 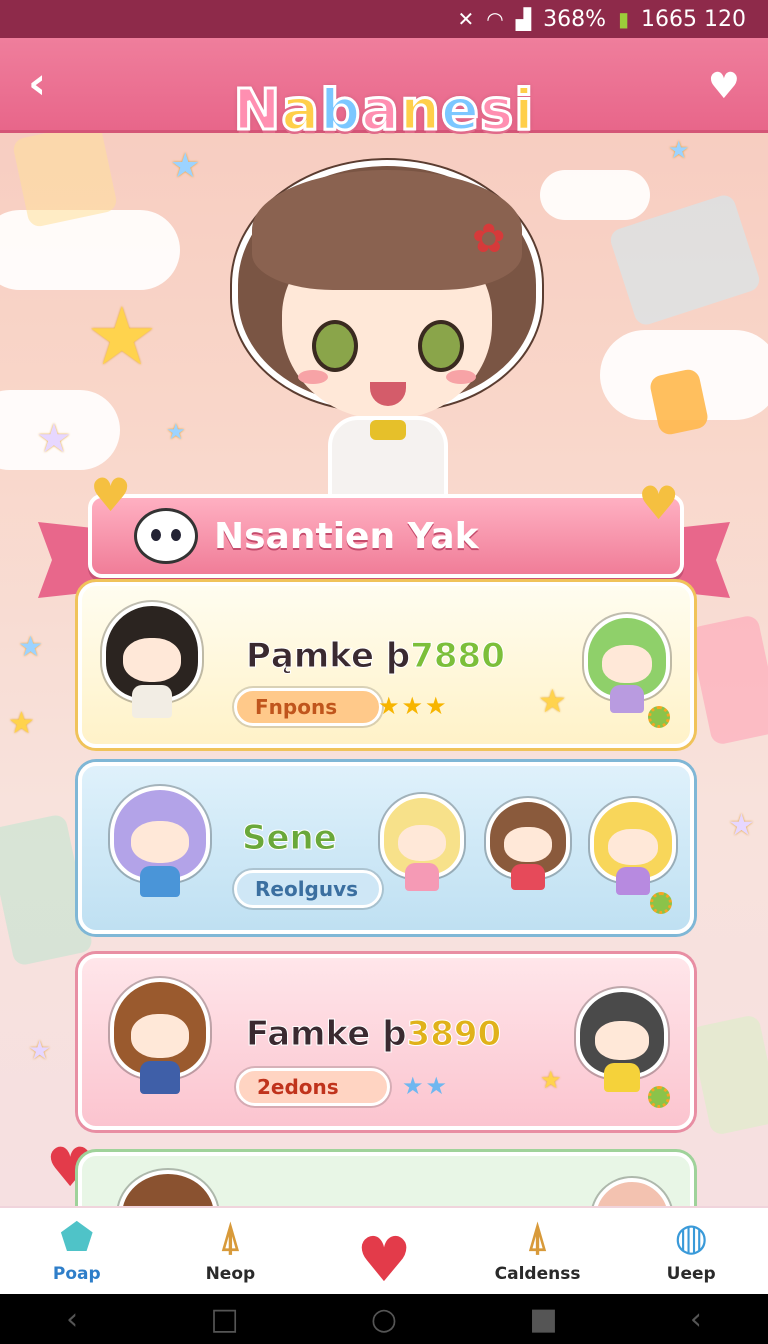 I want to click on flower-icon: ✿, so click(x=489, y=239).